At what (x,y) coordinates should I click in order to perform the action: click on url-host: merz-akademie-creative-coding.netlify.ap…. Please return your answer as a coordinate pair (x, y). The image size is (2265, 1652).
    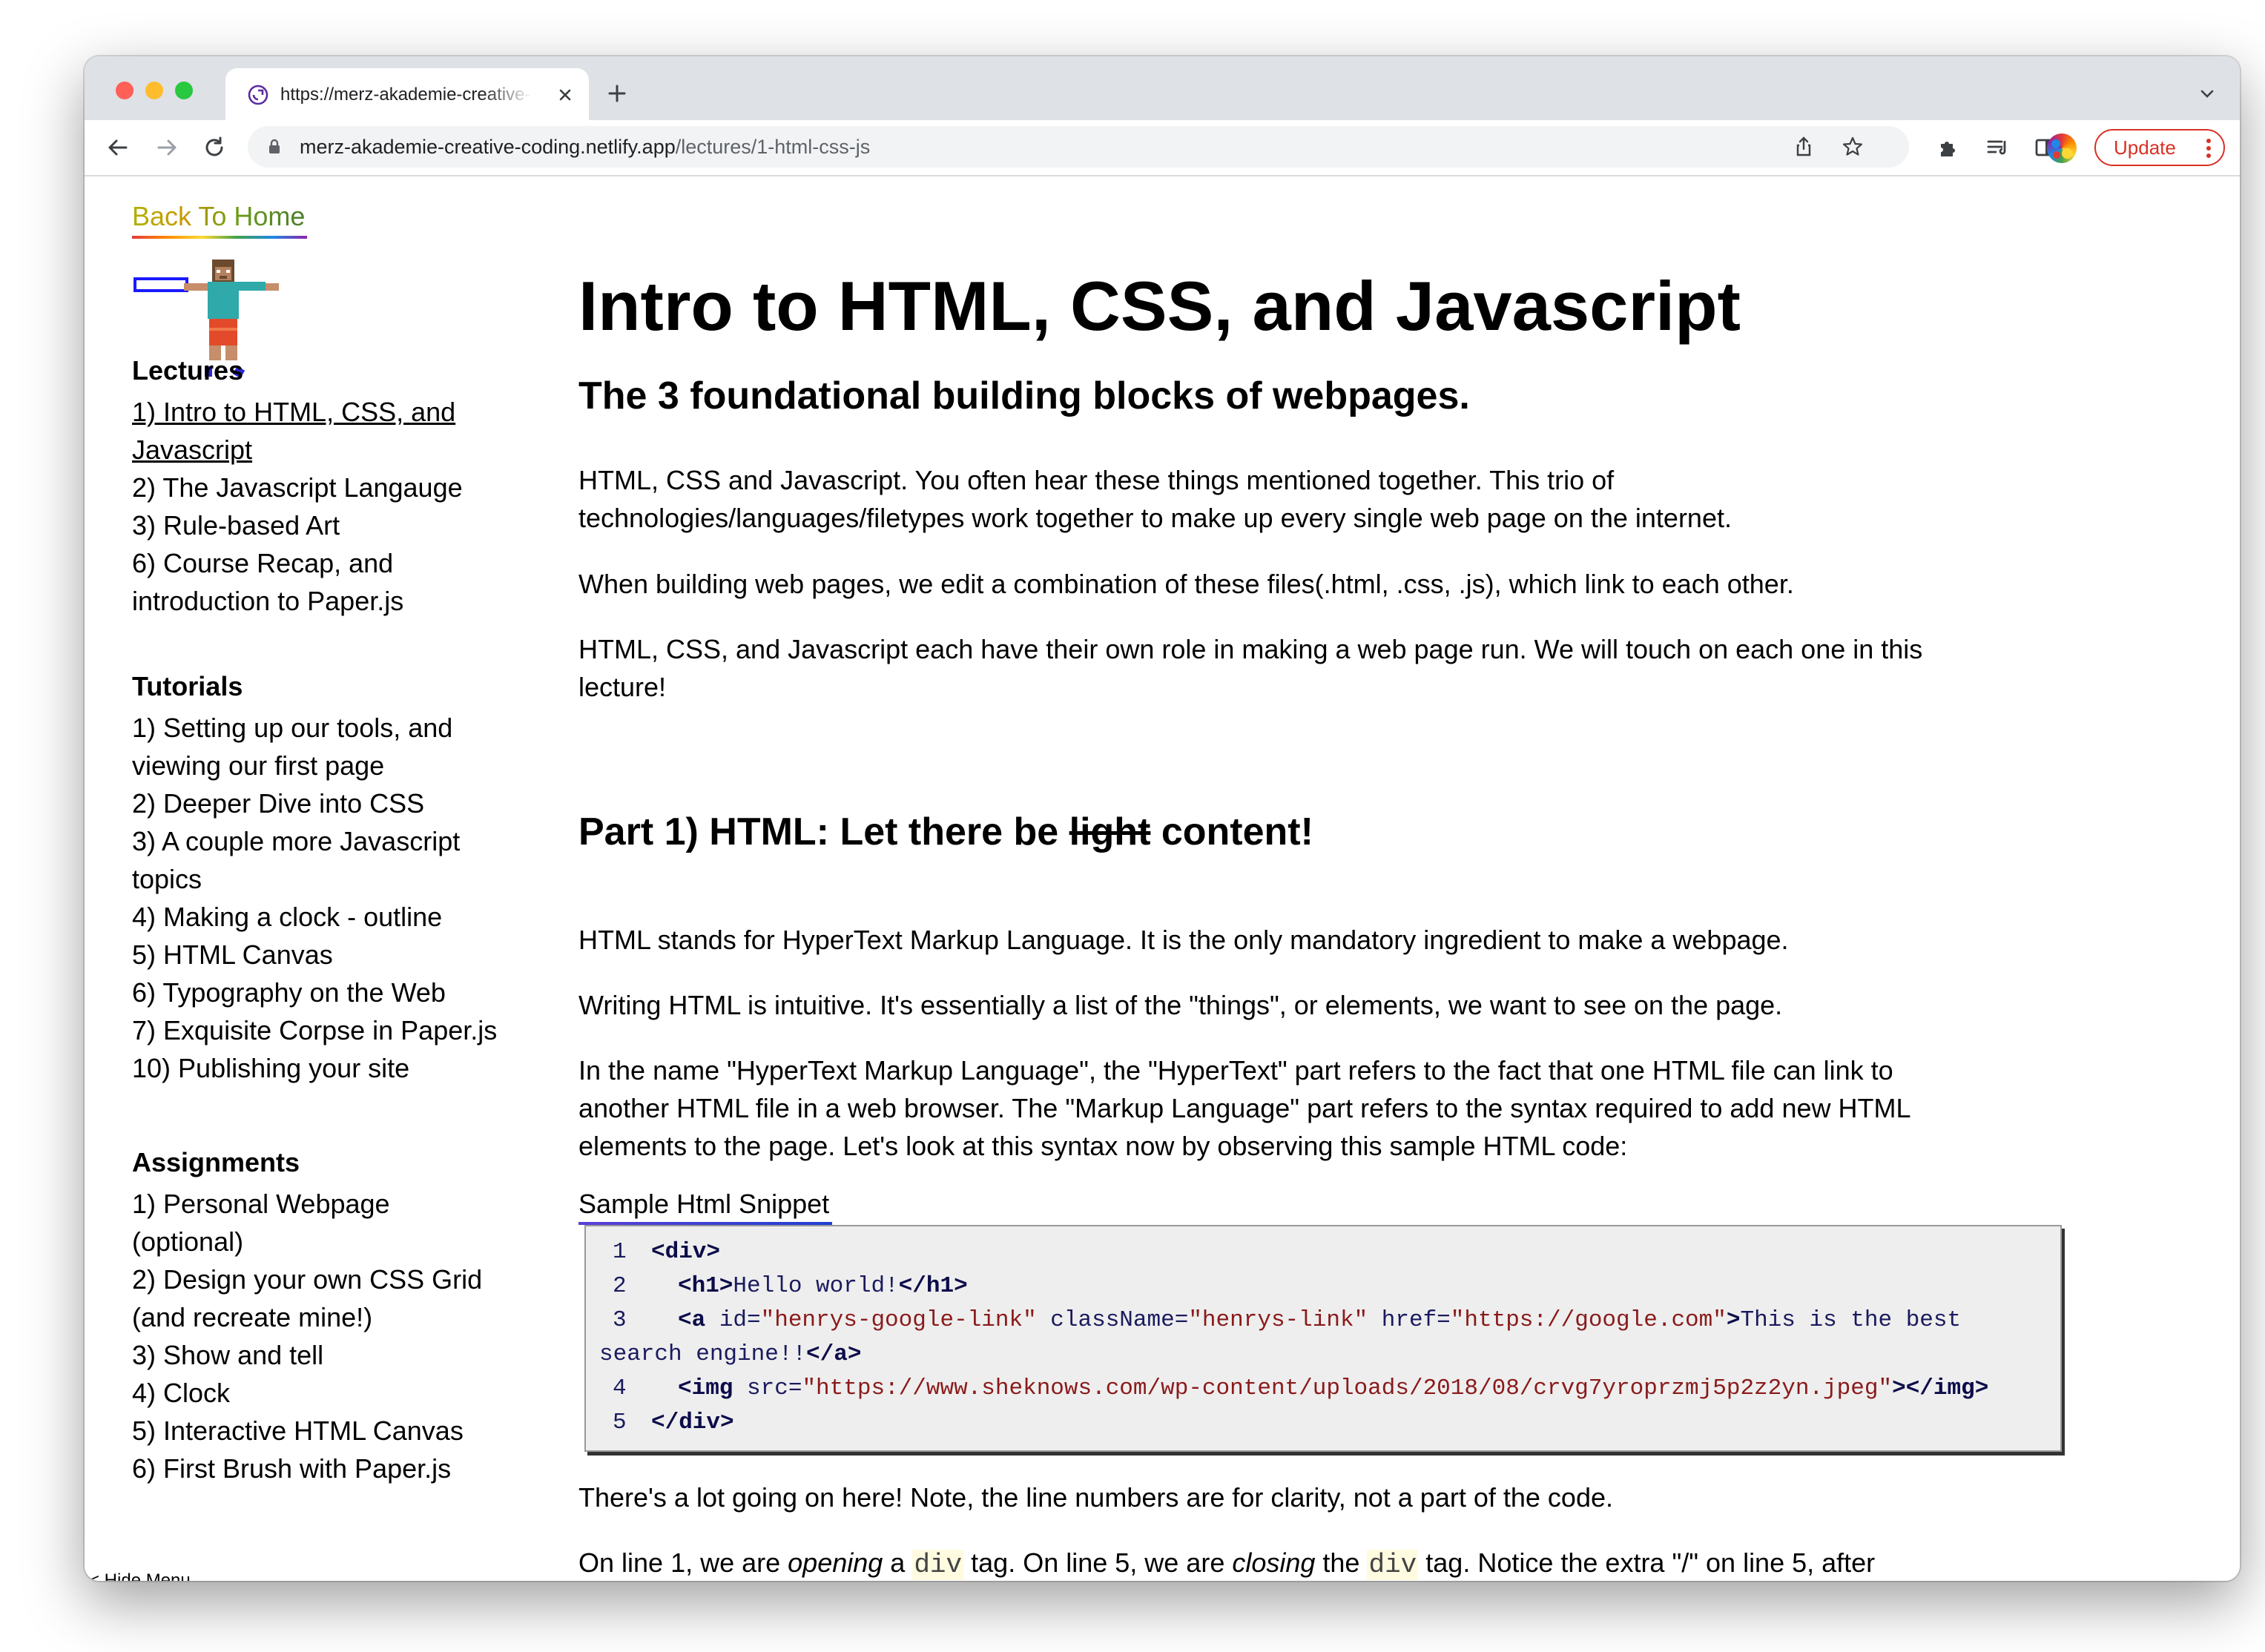
    Looking at the image, I should click on (488, 147).